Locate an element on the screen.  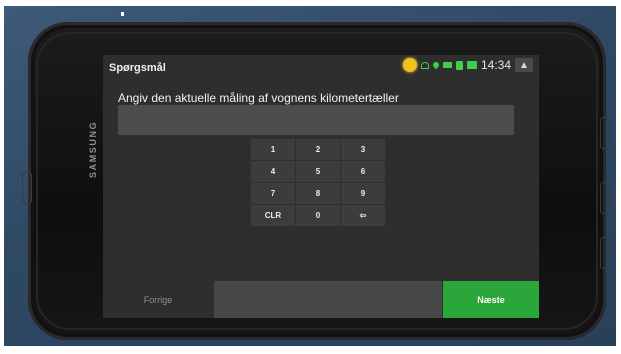
wifi-icon is located at coordinates (424, 65).